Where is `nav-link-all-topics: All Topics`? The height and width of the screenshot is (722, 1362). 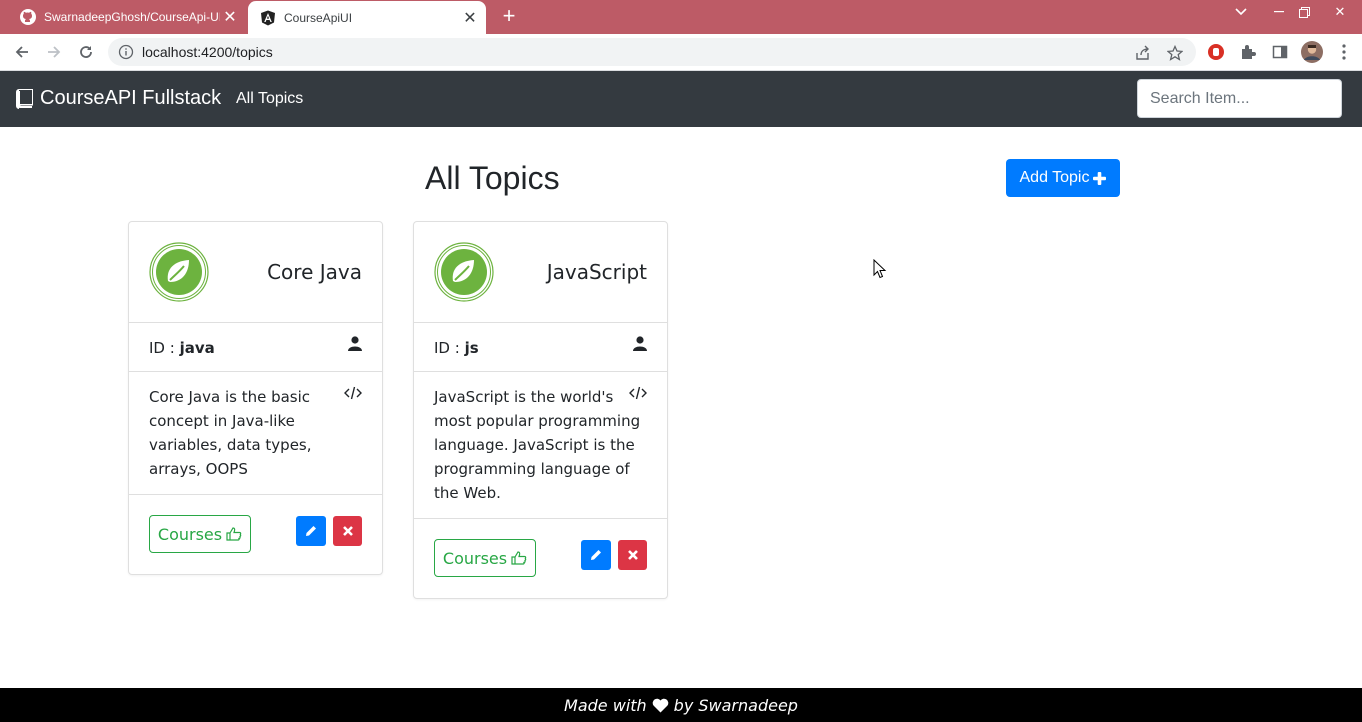 nav-link-all-topics: All Topics is located at coordinates (269, 99).